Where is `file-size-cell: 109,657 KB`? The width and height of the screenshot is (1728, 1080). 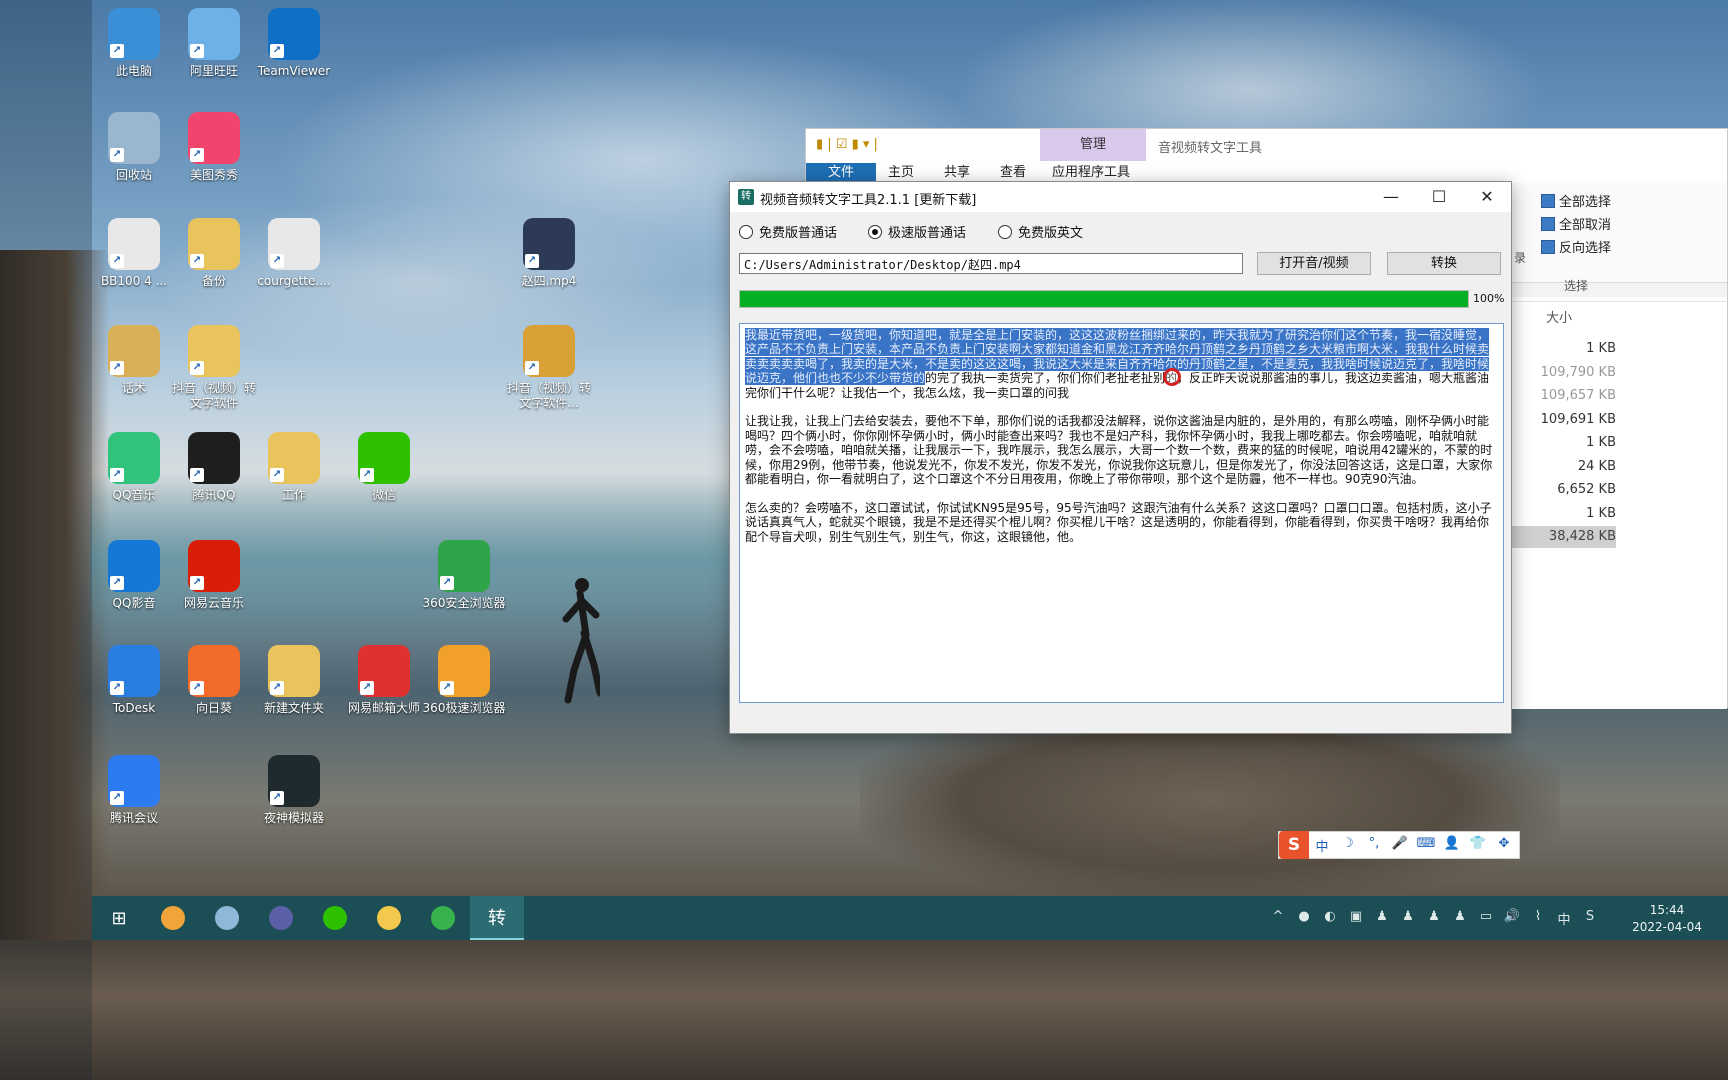 file-size-cell: 109,657 KB is located at coordinates (1561, 396).